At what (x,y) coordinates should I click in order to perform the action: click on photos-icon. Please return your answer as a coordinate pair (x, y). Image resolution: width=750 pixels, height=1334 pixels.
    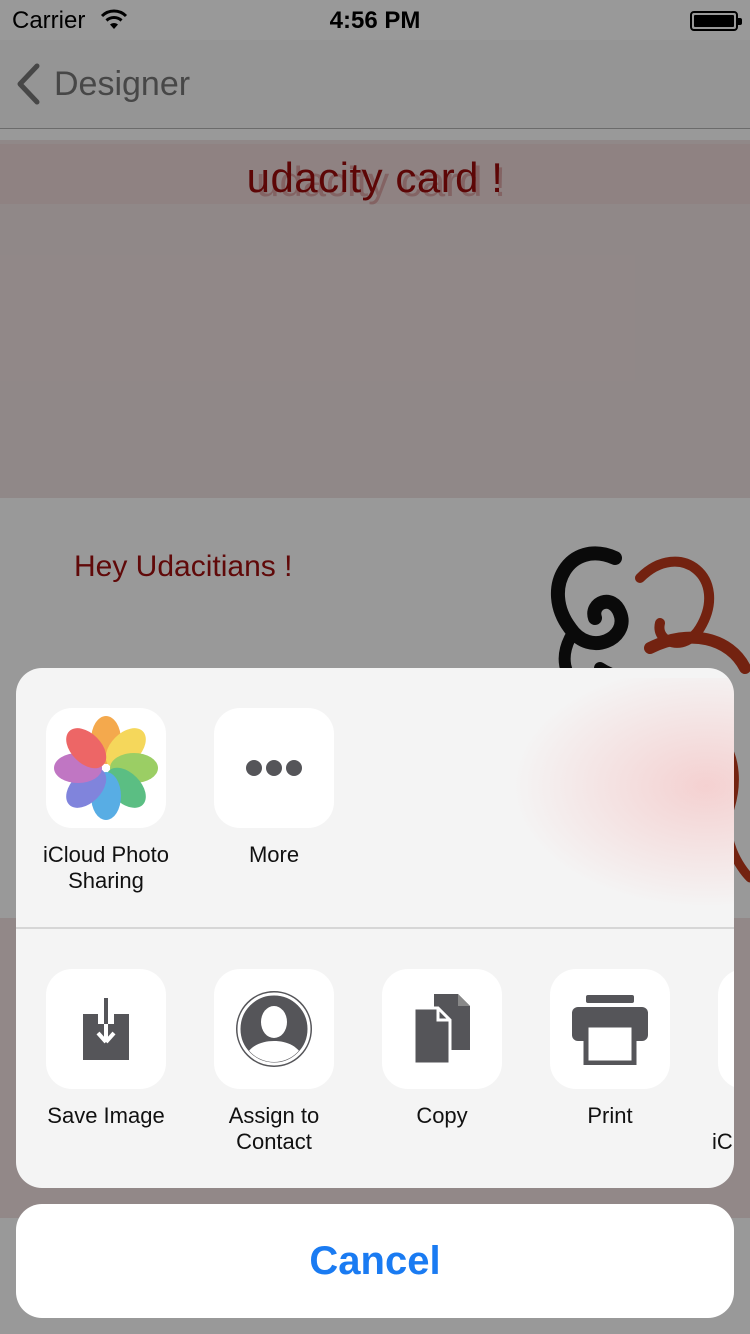
    Looking at the image, I should click on (106, 768).